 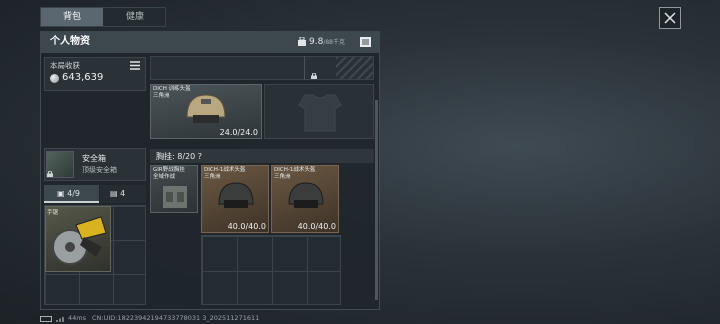 I want to click on chest-rig-grid, so click(x=271, y=270).